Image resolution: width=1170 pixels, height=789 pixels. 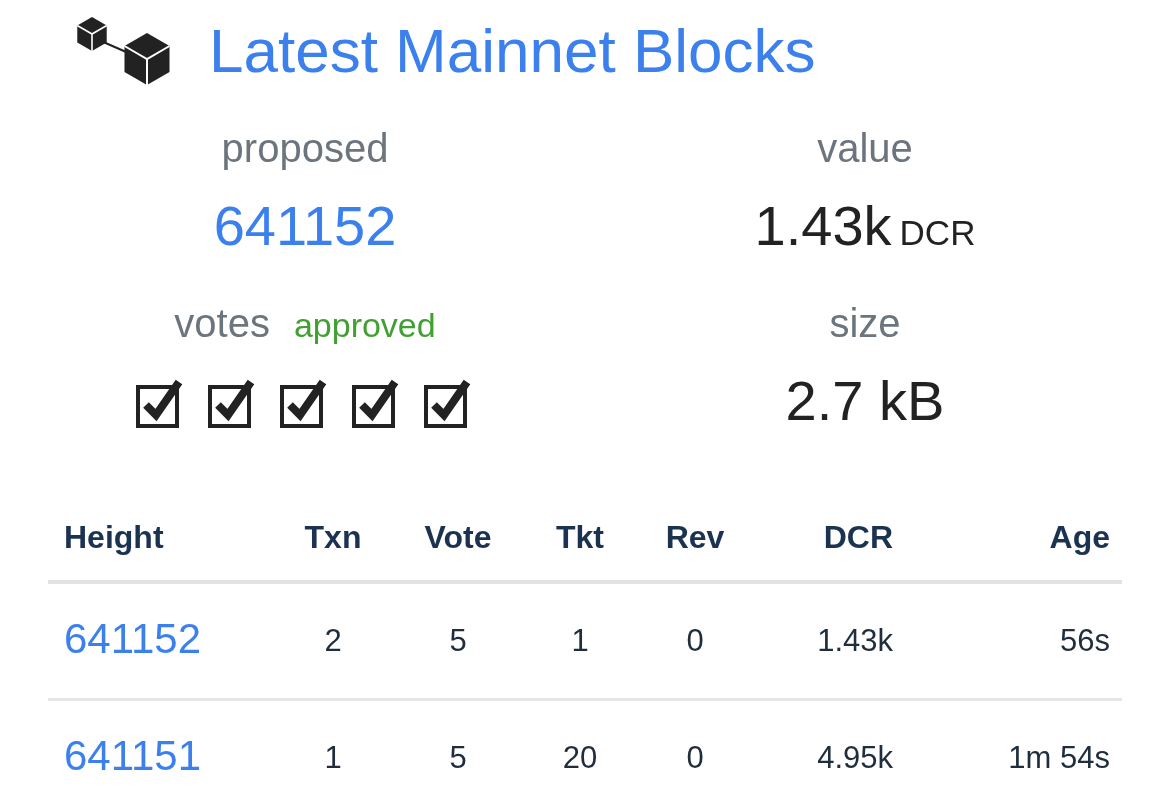 I want to click on column-header: DCR, so click(x=858, y=537).